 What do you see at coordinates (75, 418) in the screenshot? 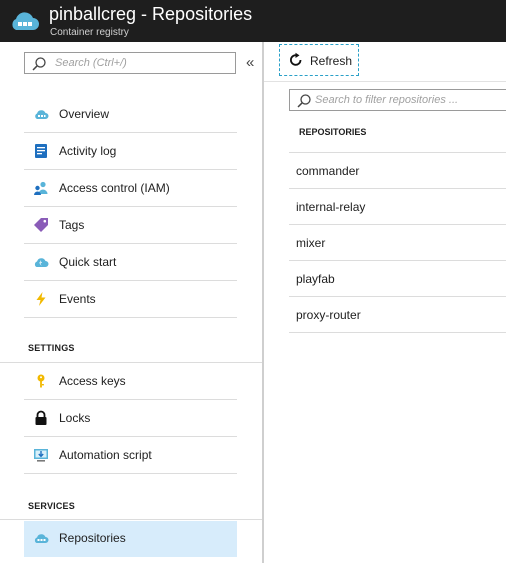
I see `sidebar-item-label: Locks` at bounding box center [75, 418].